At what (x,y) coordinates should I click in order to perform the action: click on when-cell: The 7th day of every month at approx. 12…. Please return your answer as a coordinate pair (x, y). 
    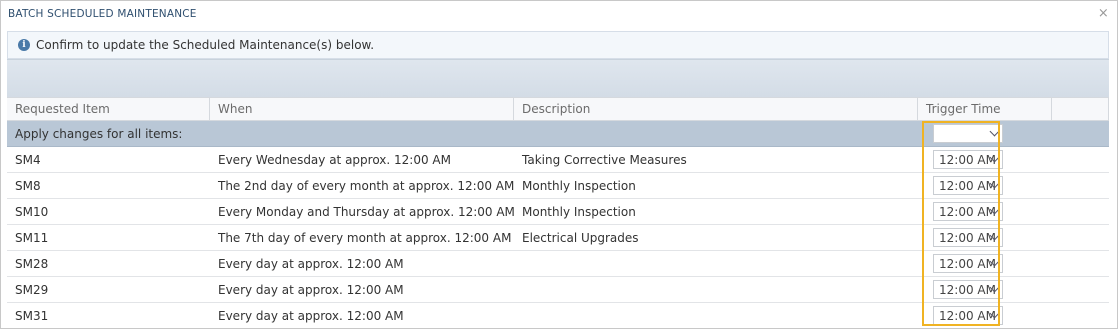
    Looking at the image, I should click on (365, 237).